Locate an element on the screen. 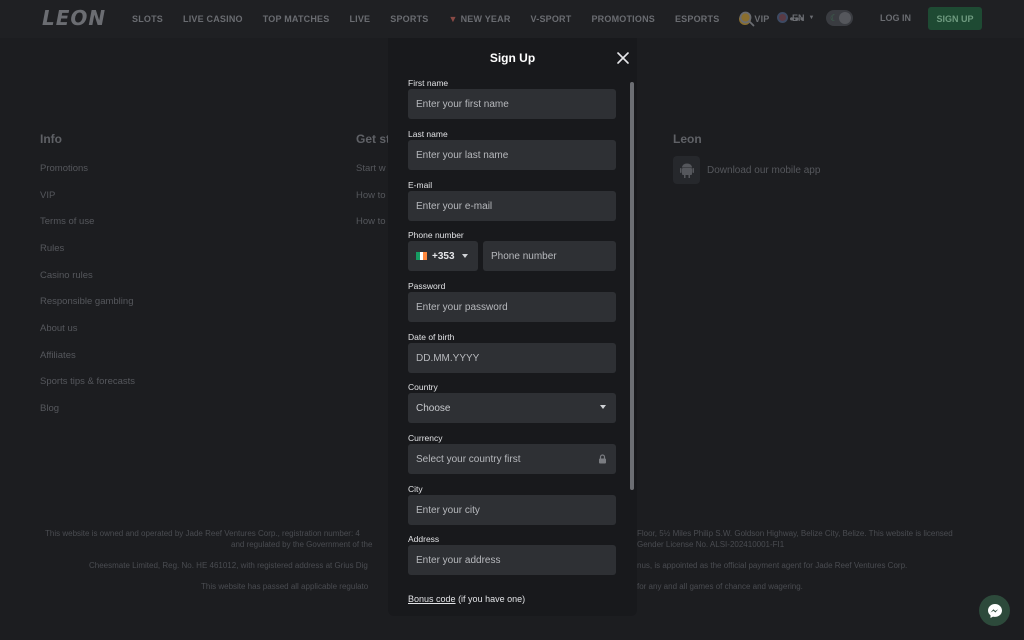 The image size is (1024, 640). last-name-label: Last name is located at coordinates (428, 134).